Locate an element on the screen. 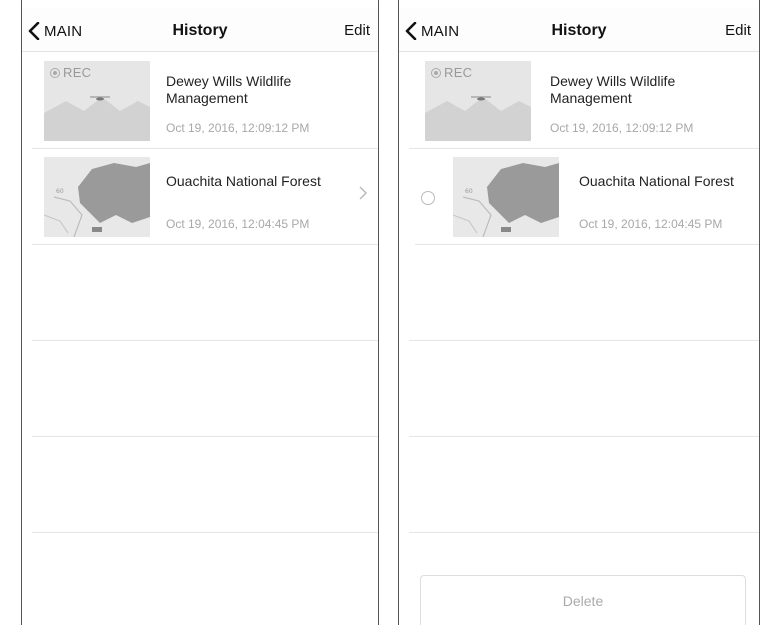  selection-circle-icon is located at coordinates (428, 198).